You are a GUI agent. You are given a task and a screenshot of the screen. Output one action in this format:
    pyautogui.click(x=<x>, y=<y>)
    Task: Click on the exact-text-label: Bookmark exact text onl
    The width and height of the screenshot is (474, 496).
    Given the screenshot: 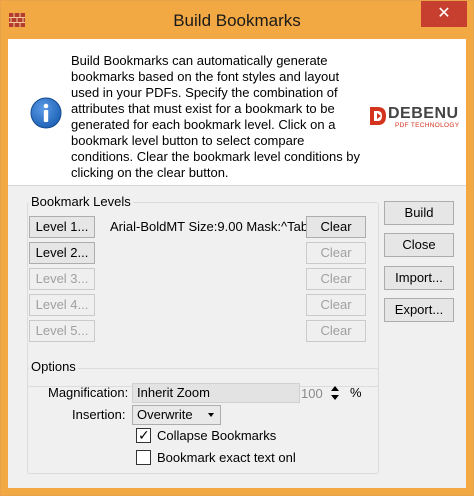 What is the action you would take?
    pyautogui.click(x=226, y=457)
    